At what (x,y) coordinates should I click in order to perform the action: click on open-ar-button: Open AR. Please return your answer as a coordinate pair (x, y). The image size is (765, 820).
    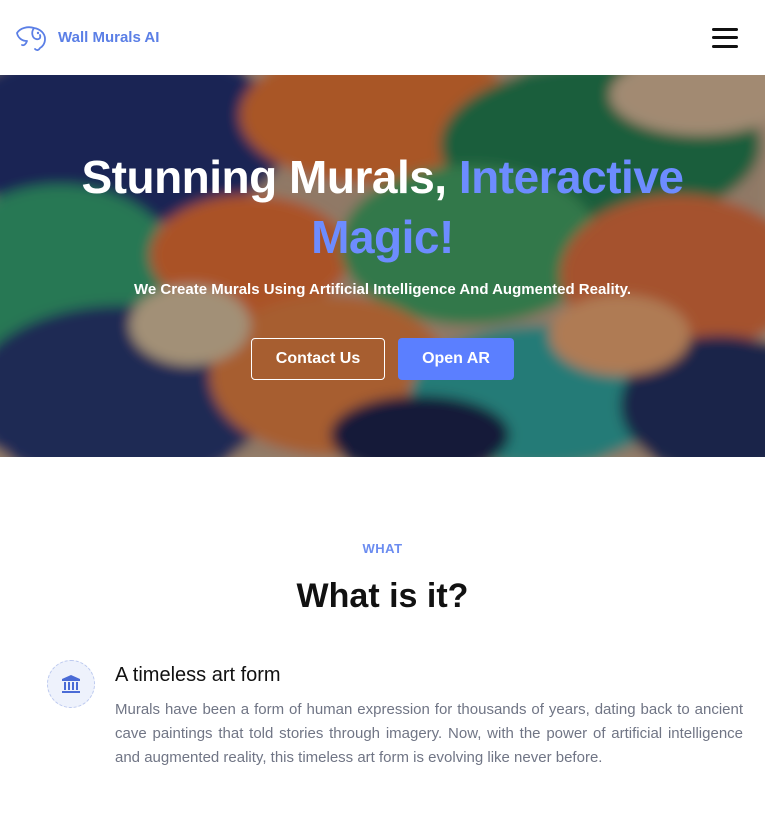
    Looking at the image, I should click on (456, 359).